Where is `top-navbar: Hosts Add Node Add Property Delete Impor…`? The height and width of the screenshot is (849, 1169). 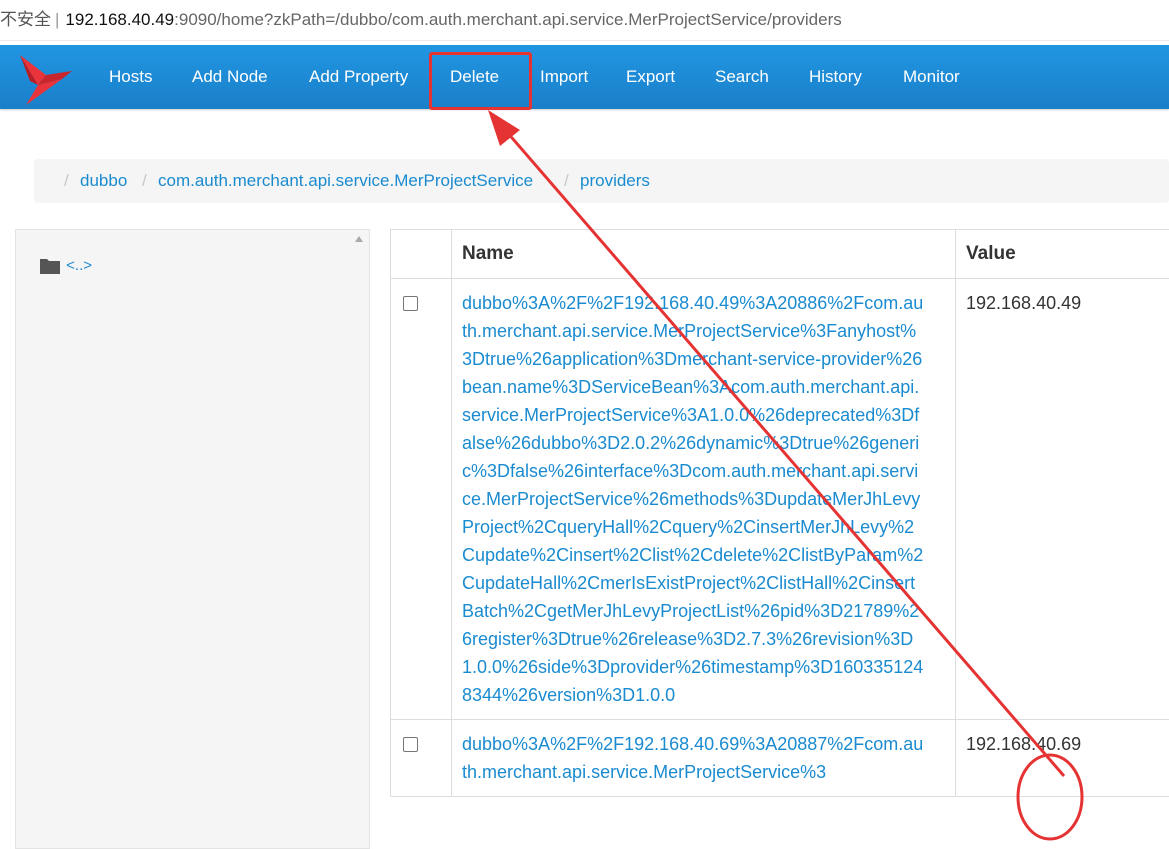
top-navbar: Hosts Add Node Add Property Delete Impor… is located at coordinates (584, 77).